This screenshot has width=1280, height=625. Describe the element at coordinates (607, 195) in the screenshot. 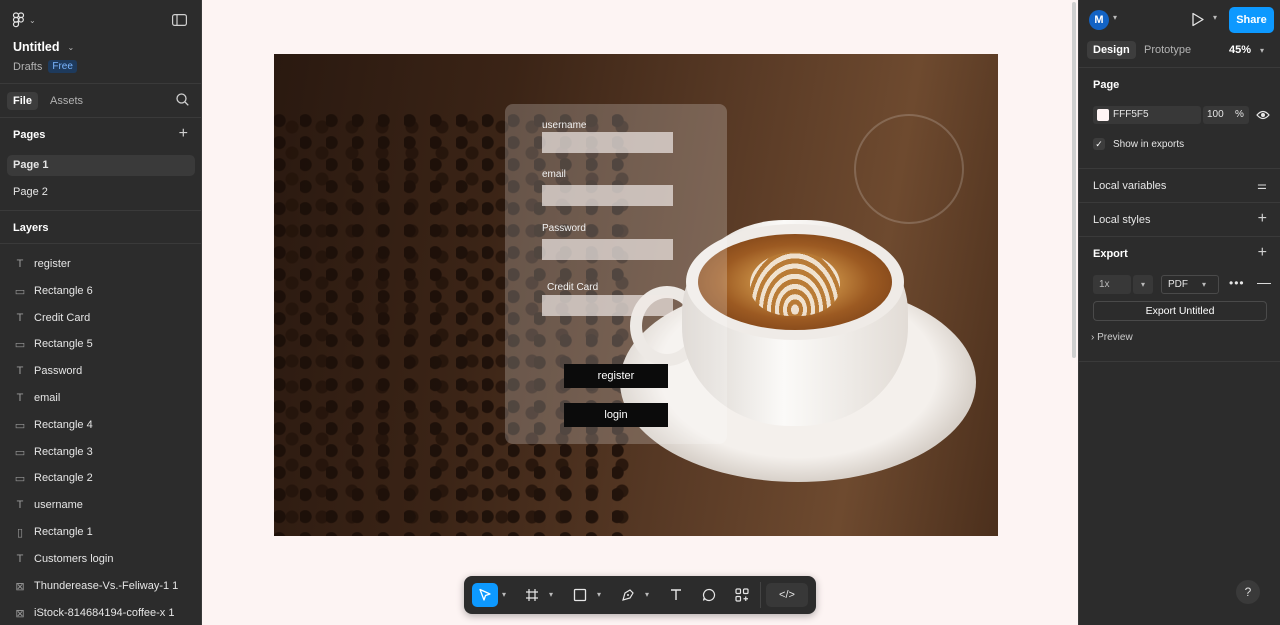

I see `email-field` at that location.